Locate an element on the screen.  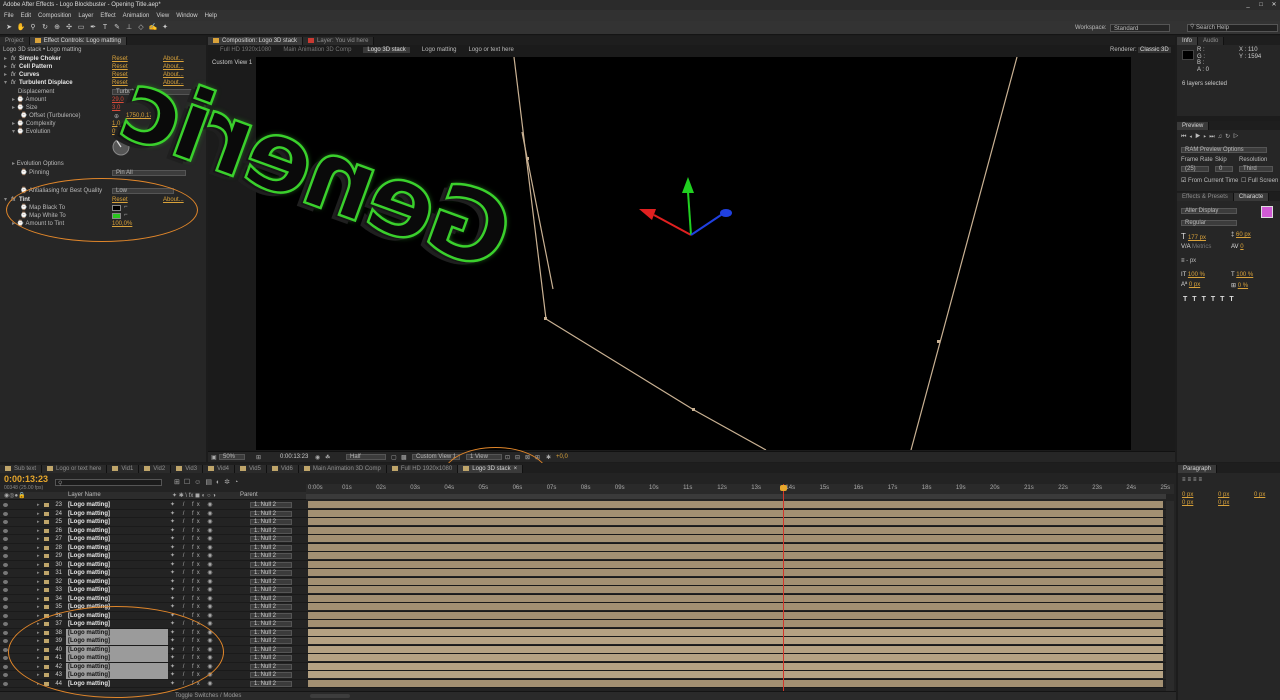
tab-vid2: Vid2 is located at coordinates (155, 469).